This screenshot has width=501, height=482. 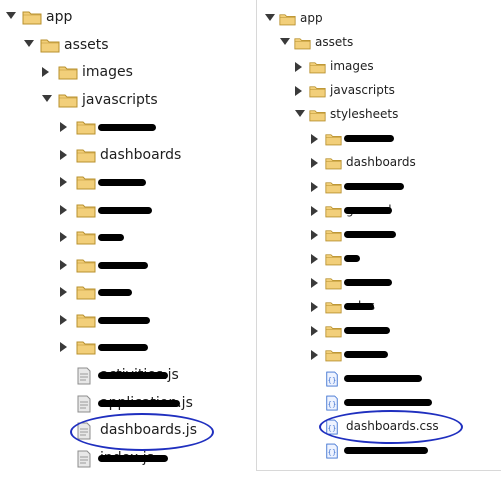 I want to click on tree-item-stylesheets: stylesheets, so click(x=379, y=117).